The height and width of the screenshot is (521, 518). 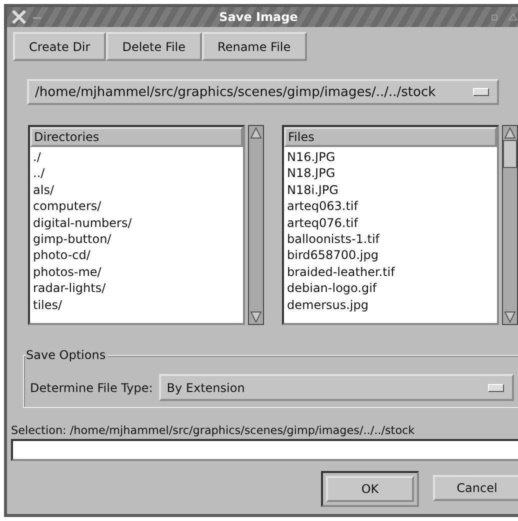 What do you see at coordinates (136, 223) in the screenshot?
I see `list-item: digital-numbers/` at bounding box center [136, 223].